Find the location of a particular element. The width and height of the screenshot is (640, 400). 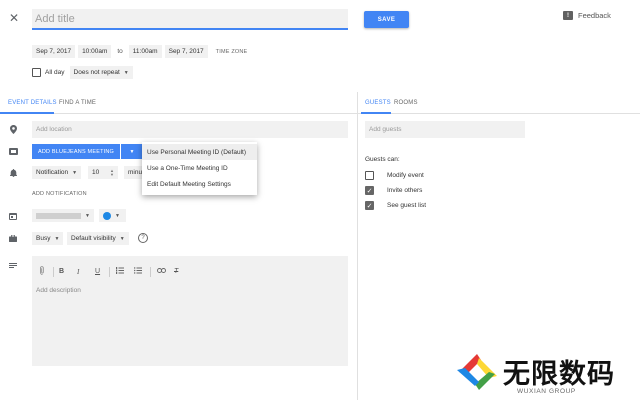

timezone-button: TIME ZONE is located at coordinates (232, 52).